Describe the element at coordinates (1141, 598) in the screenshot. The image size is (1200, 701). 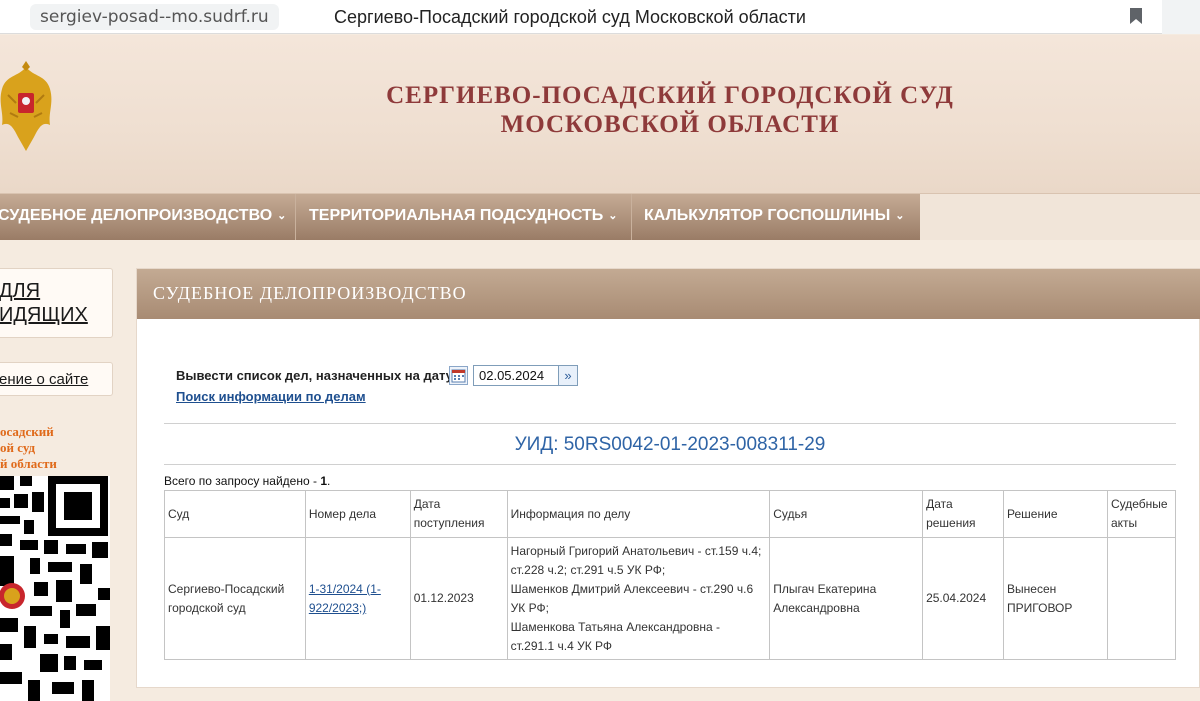
I see `cell-acts` at that location.